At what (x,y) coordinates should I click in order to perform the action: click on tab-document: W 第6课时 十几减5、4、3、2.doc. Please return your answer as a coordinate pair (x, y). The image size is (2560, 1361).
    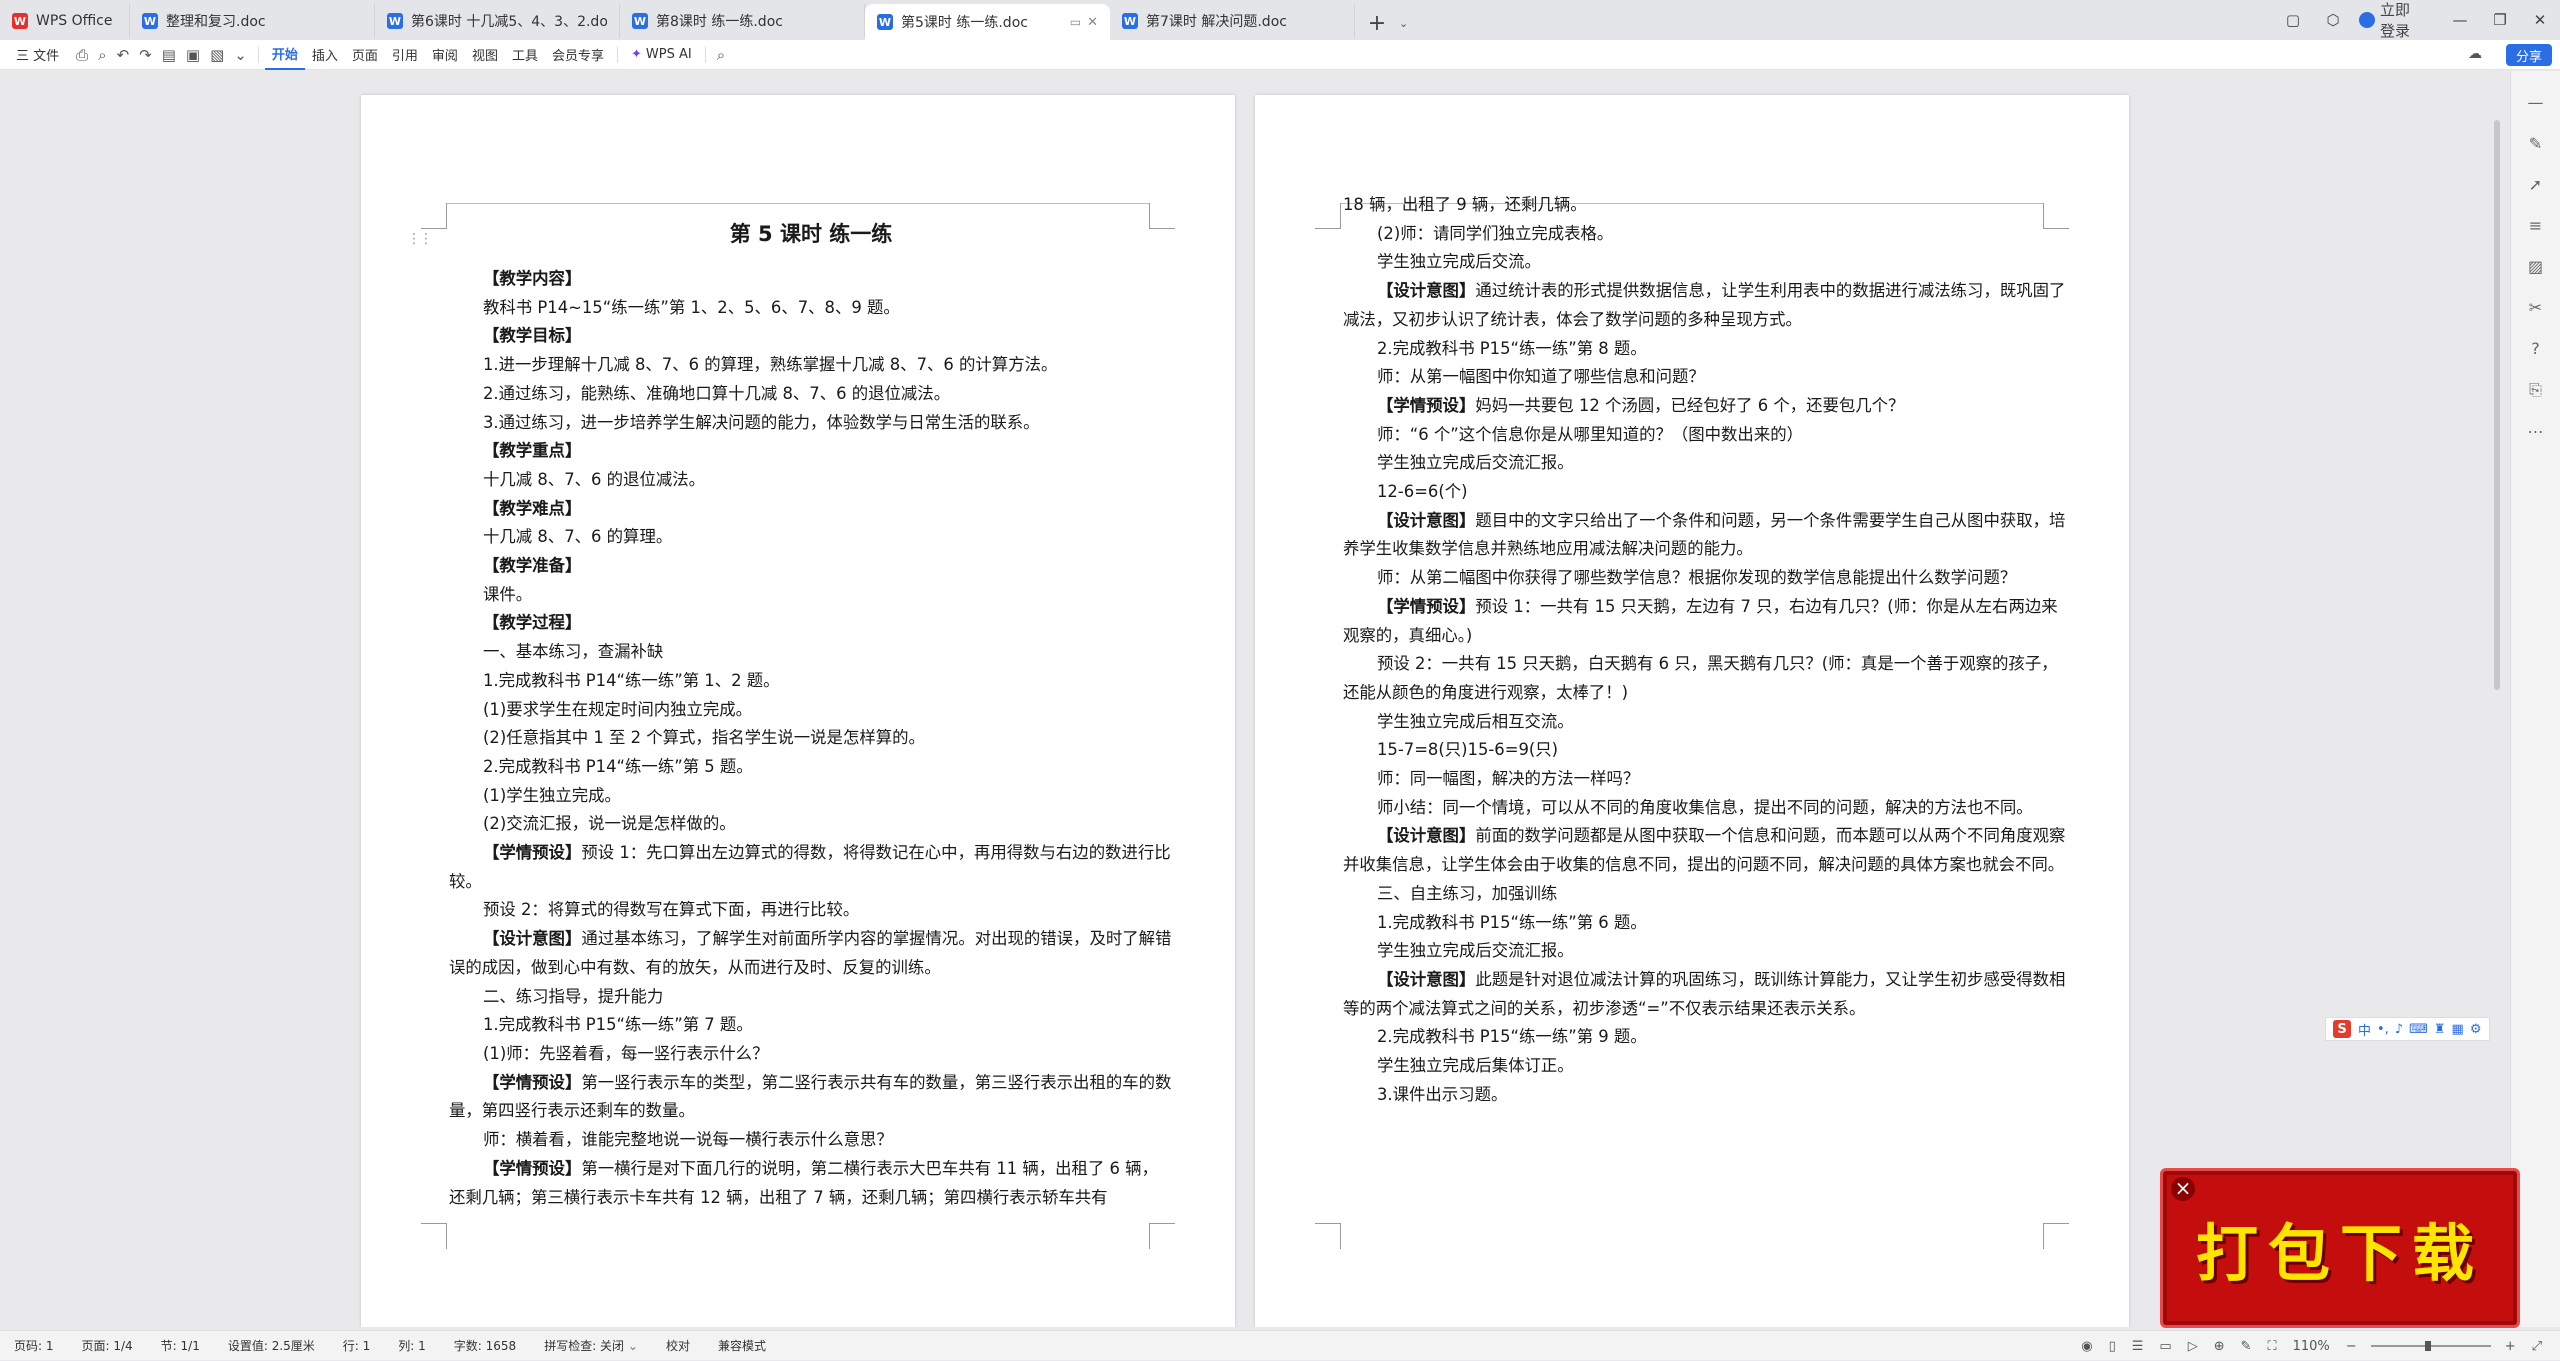
    Looking at the image, I should click on (497, 21).